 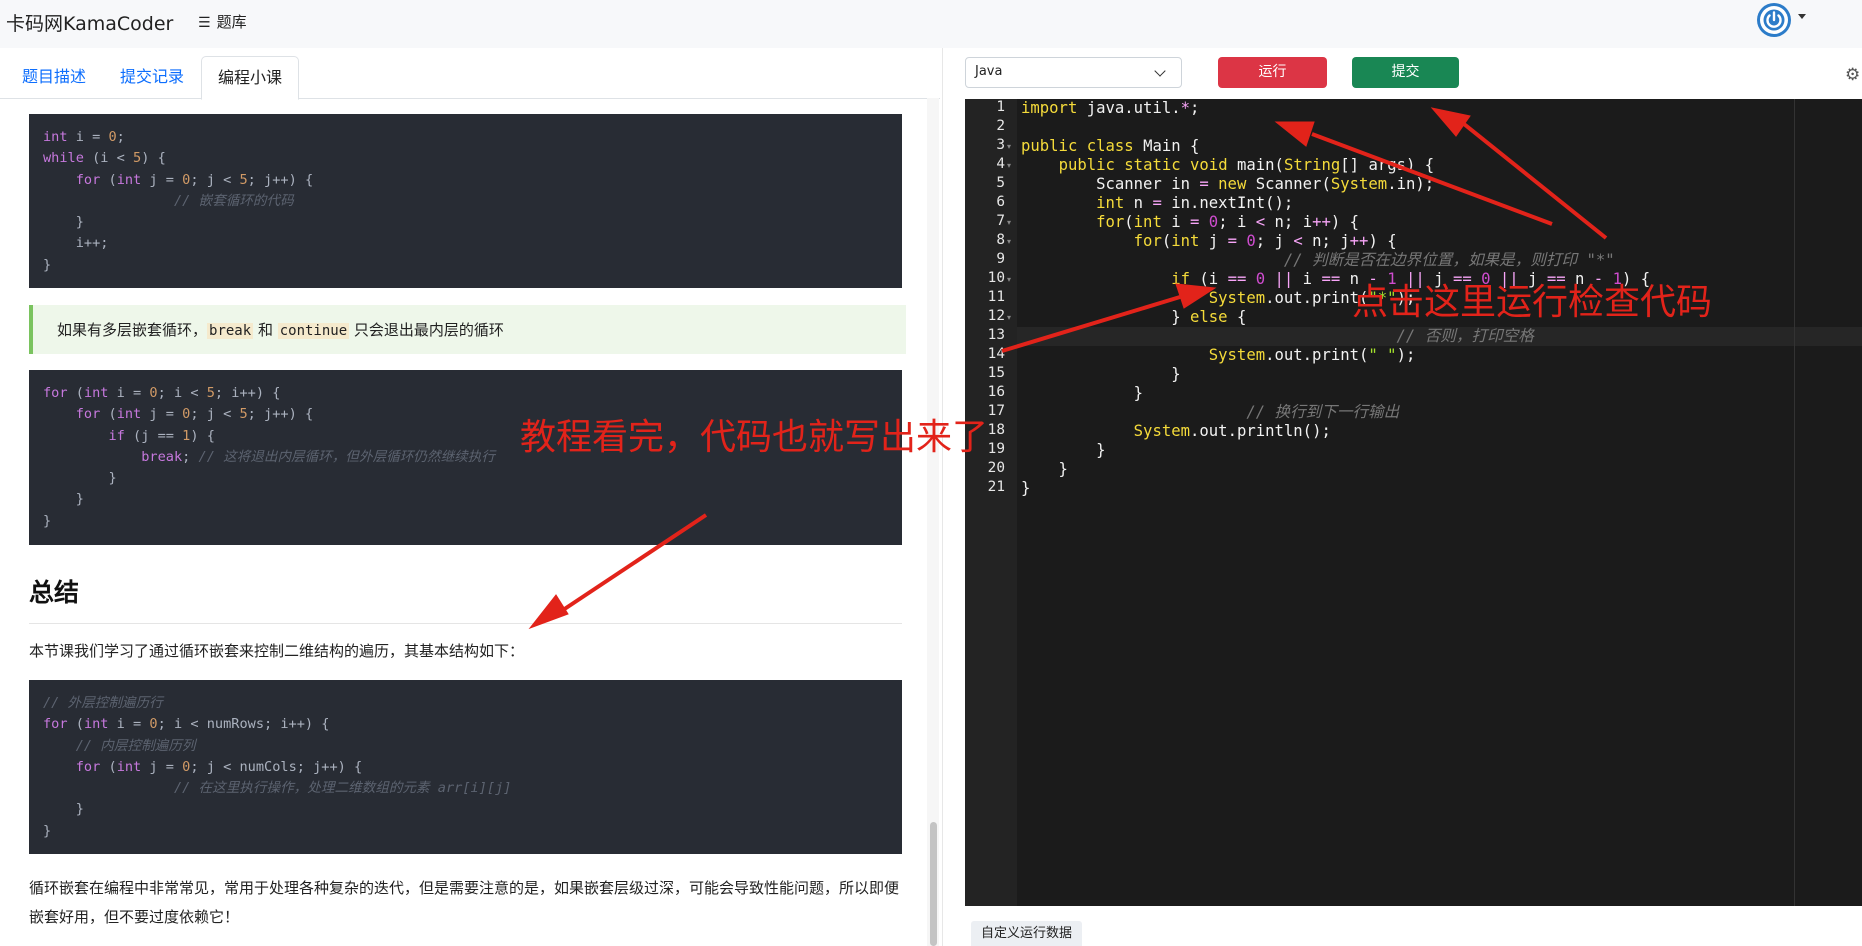 I want to click on annotation-tutorial-text: 教程看完，代码也就写出来了, so click(x=754, y=437).